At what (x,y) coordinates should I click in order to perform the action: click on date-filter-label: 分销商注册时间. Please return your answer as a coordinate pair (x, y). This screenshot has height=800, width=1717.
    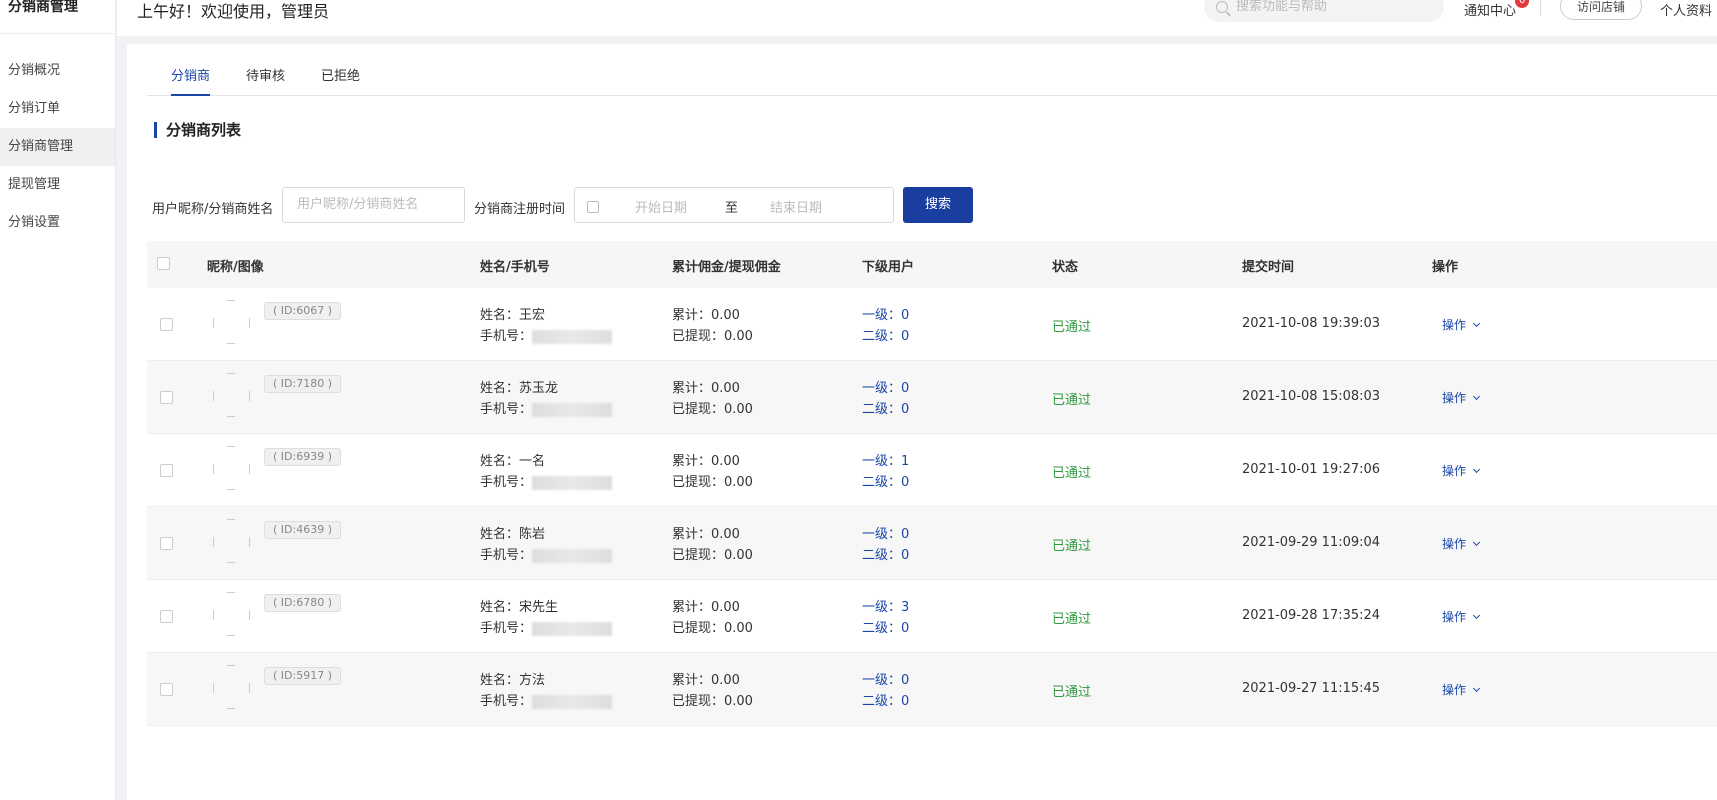
    Looking at the image, I should click on (520, 209).